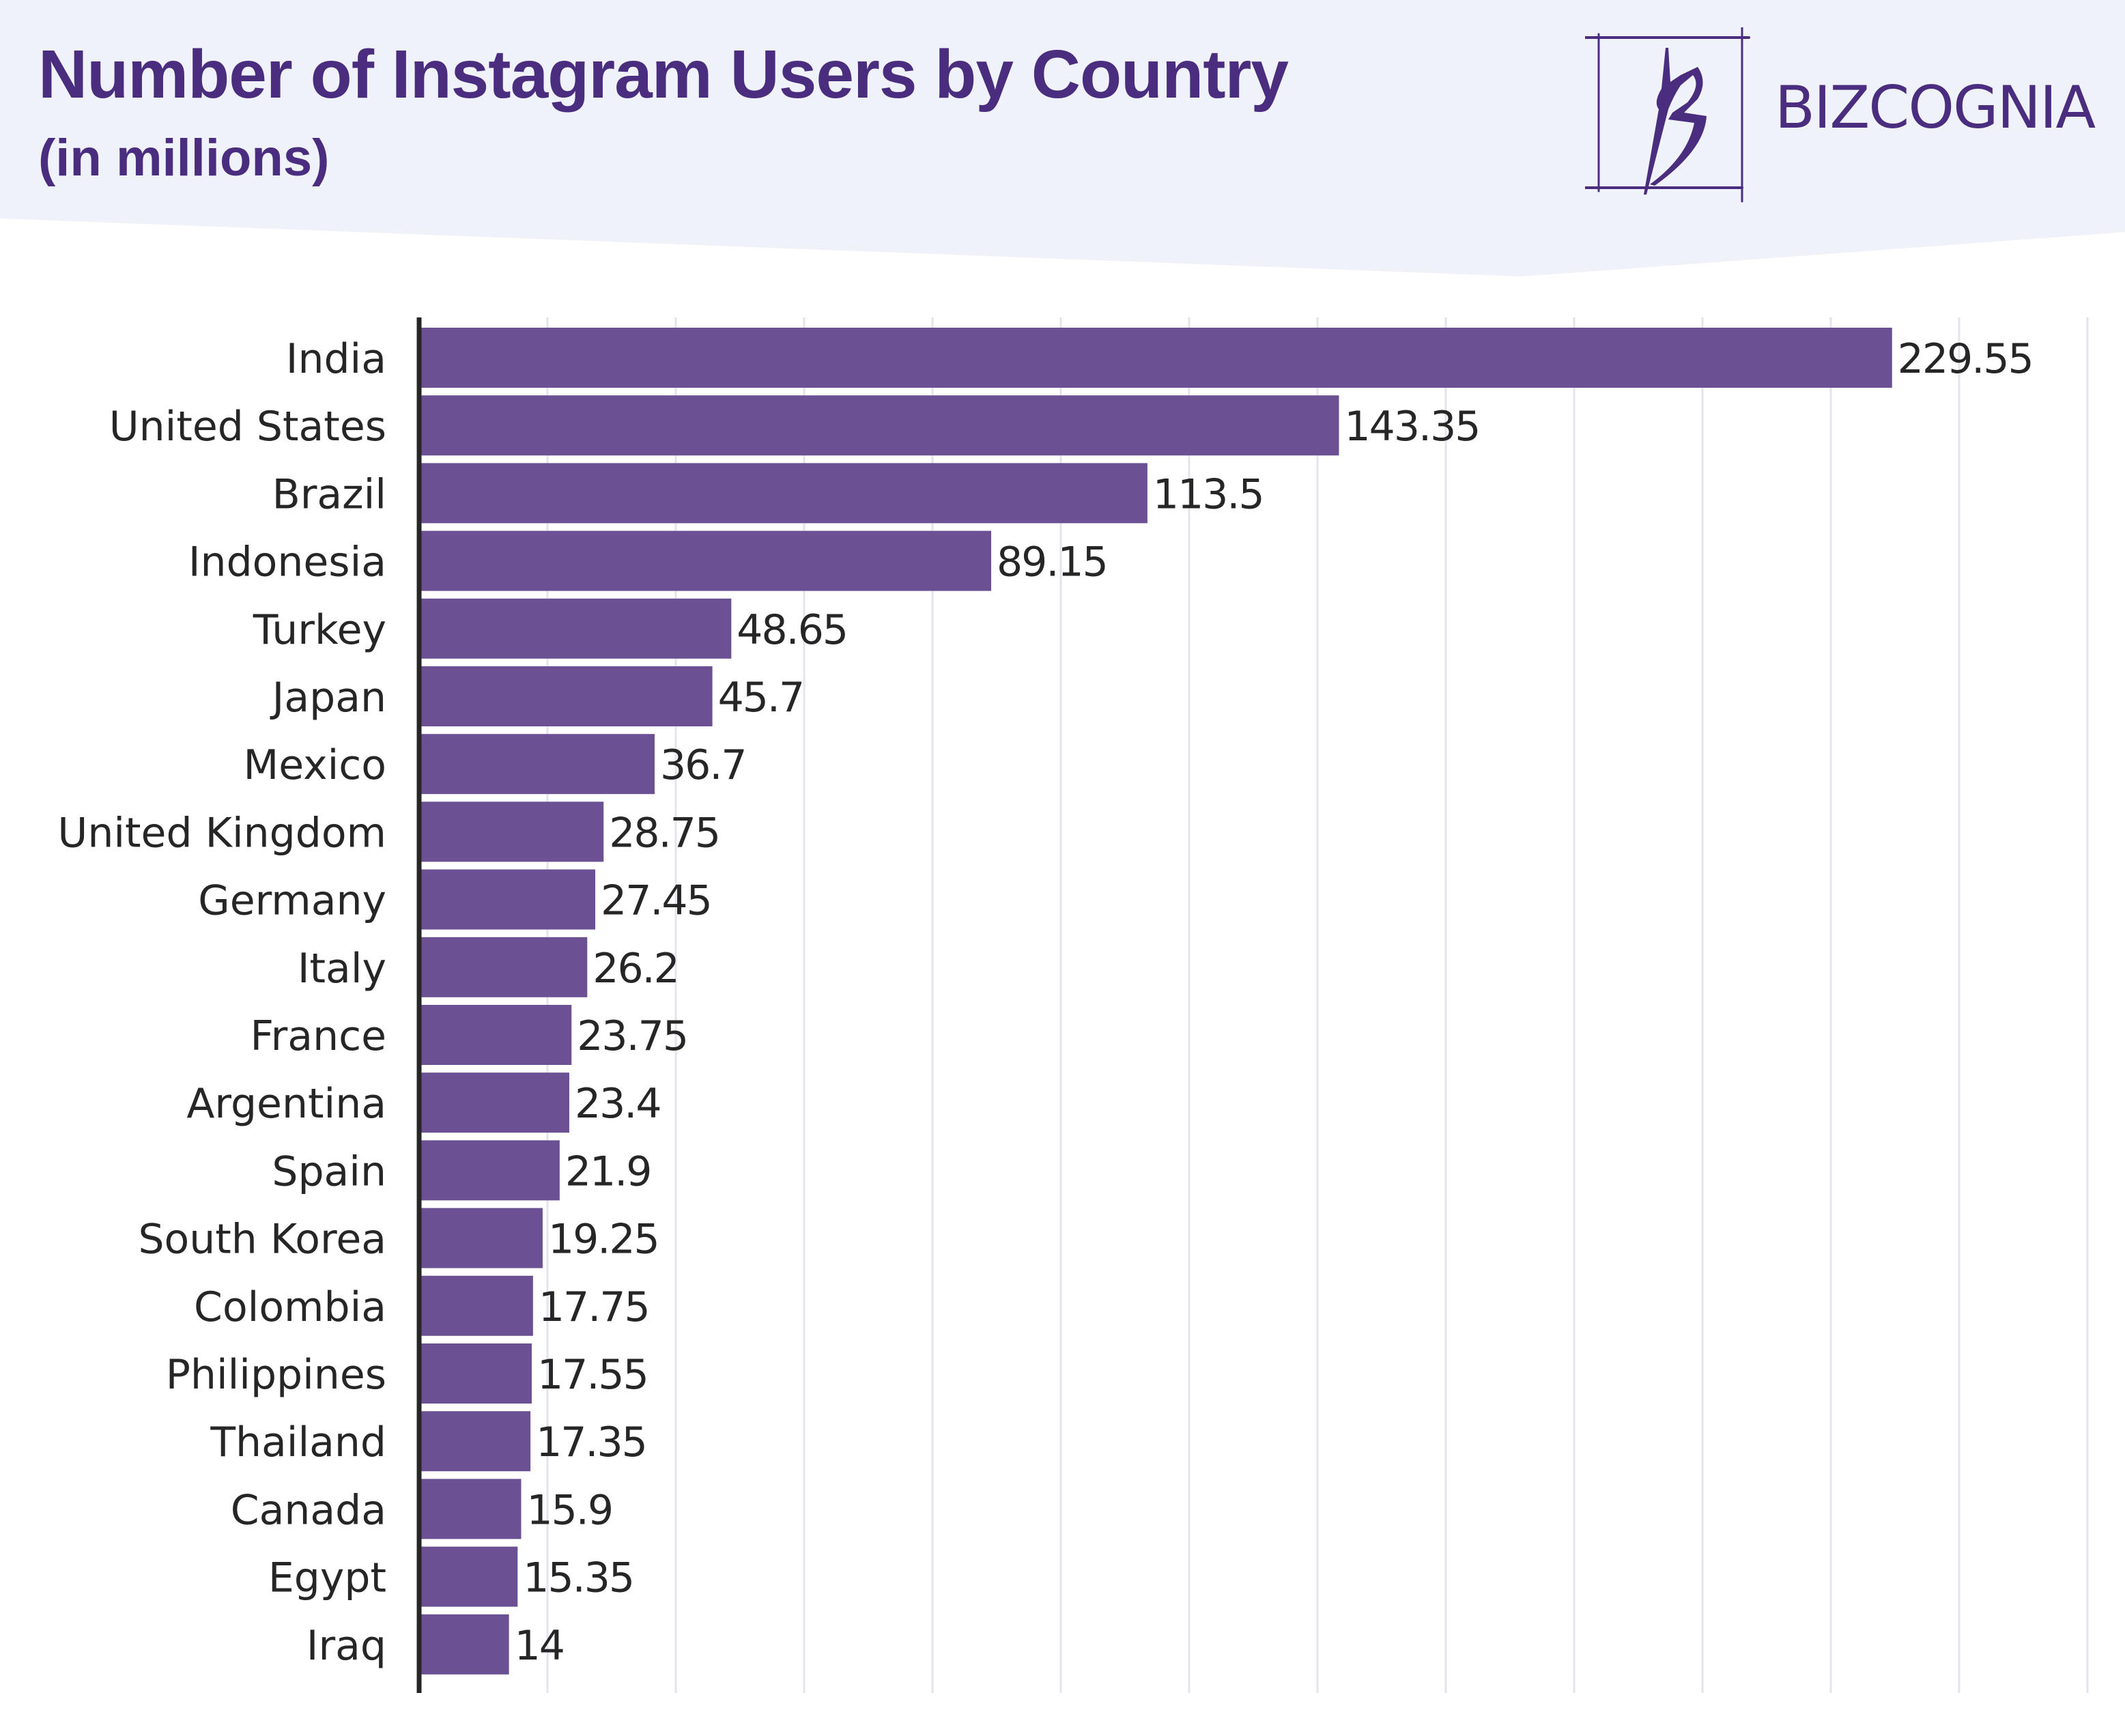 Image resolution: width=2125 pixels, height=1736 pixels. Describe the element at coordinates (495, 1035) in the screenshot. I see `bar-france` at that location.